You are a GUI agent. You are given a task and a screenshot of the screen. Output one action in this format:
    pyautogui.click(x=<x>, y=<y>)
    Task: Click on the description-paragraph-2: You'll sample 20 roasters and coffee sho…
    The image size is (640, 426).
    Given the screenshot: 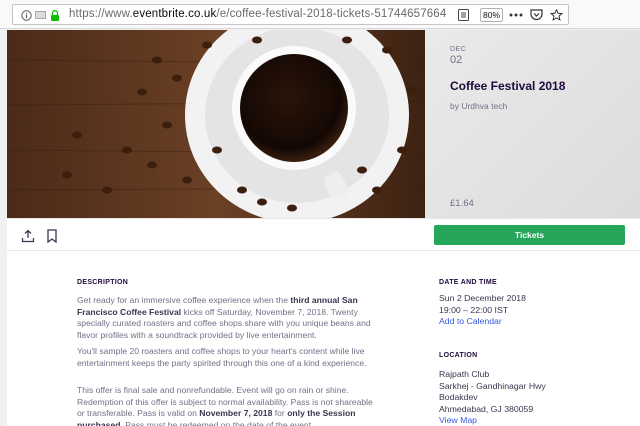 What is the action you would take?
    pyautogui.click(x=228, y=357)
    